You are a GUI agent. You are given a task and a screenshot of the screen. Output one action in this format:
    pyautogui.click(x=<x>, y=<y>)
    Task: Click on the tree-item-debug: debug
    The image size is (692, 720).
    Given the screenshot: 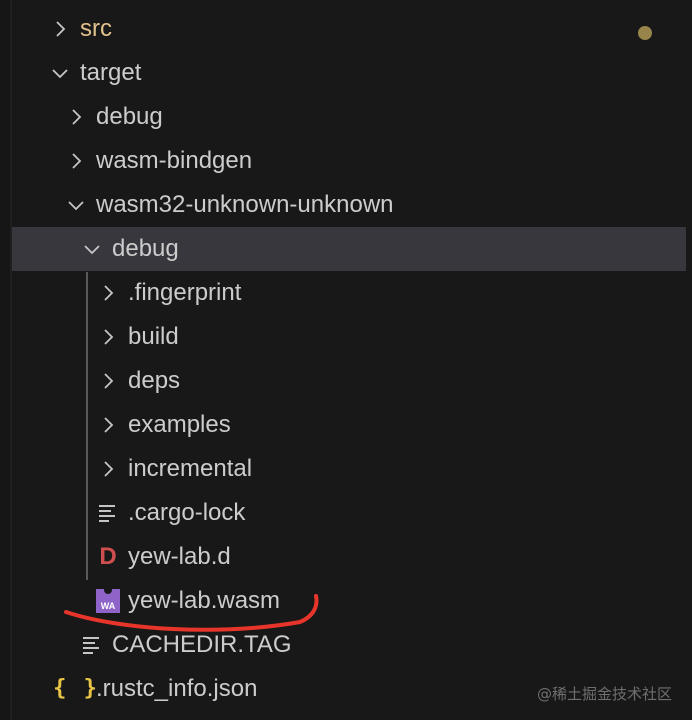 What is the action you would take?
    pyautogui.click(x=349, y=117)
    